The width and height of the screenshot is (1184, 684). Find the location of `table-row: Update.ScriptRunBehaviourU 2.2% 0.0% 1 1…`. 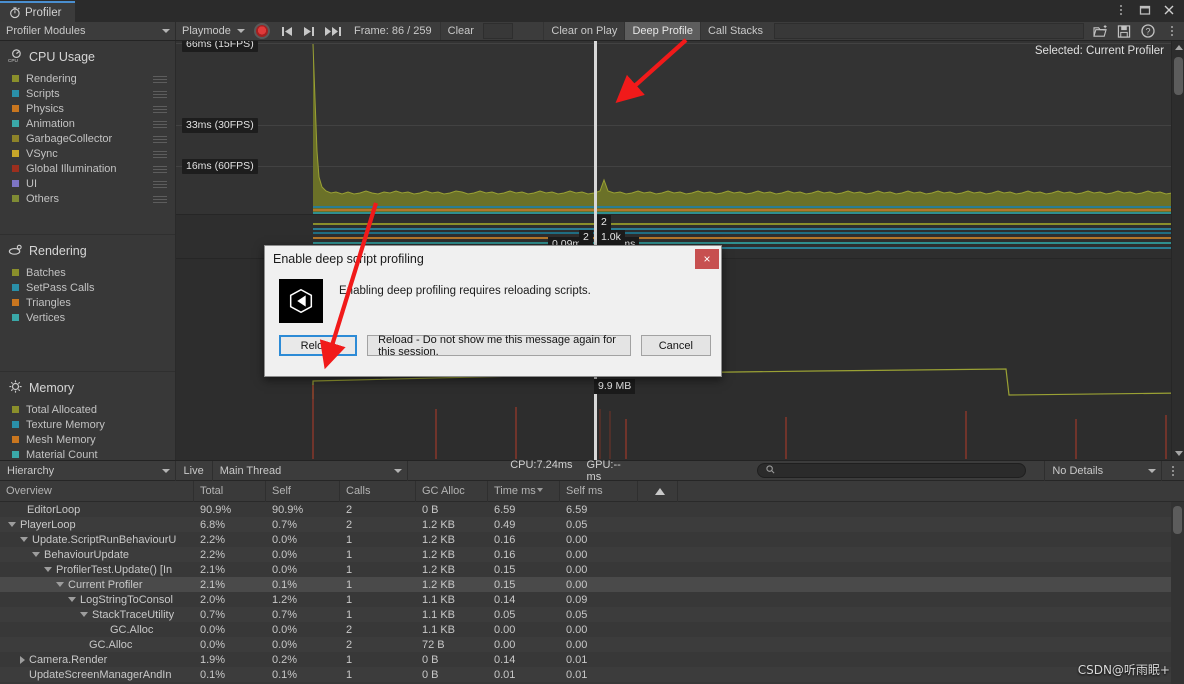

table-row: Update.ScriptRunBehaviourU 2.2% 0.0% 1 1… is located at coordinates (592, 539).